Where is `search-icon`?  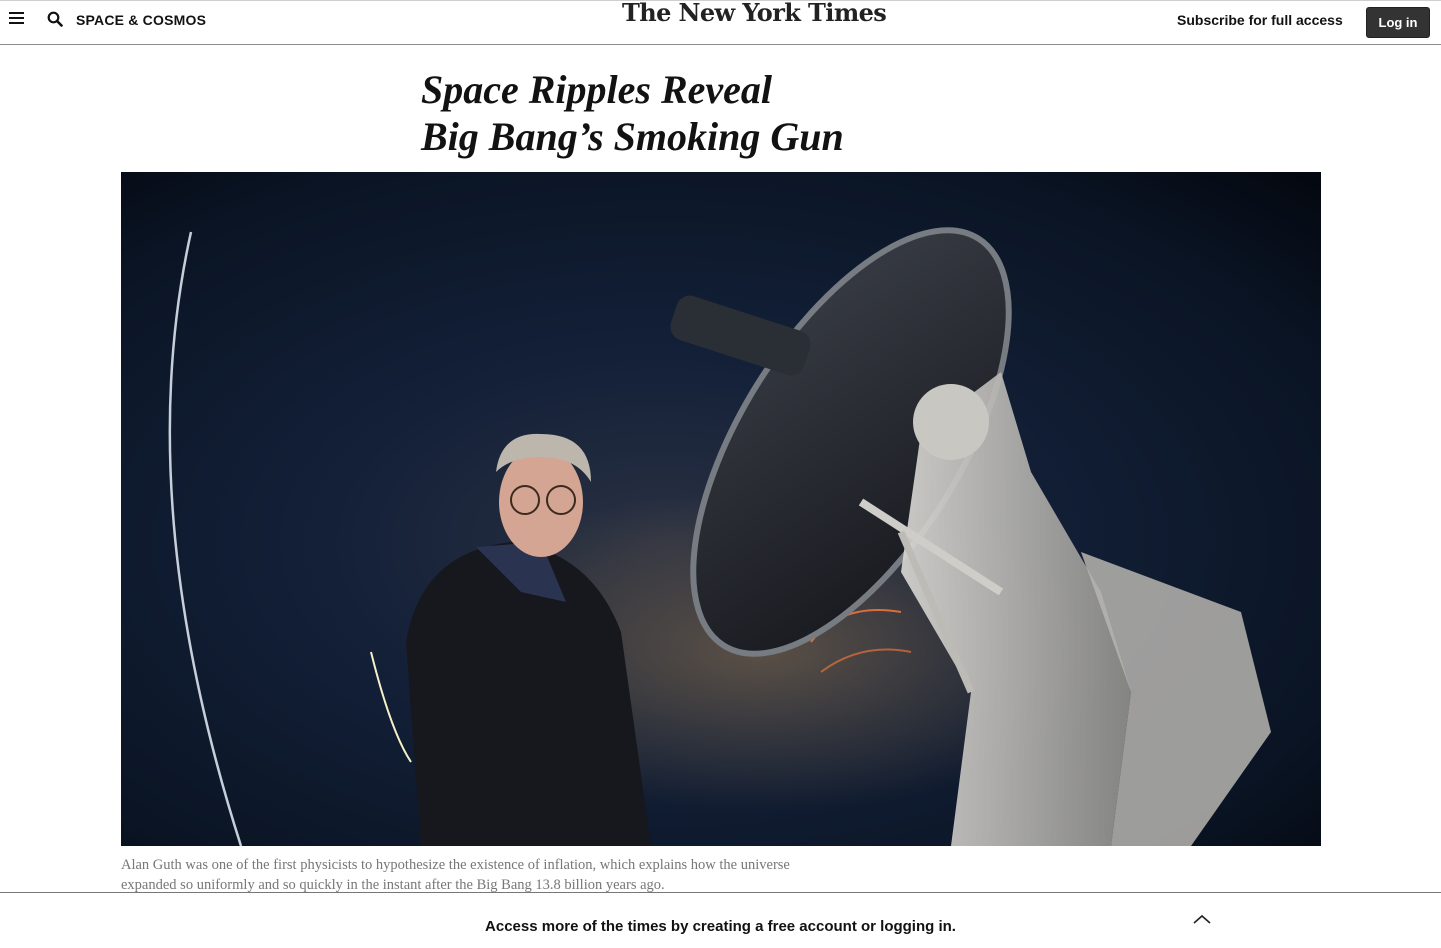
search-icon is located at coordinates (55, 19).